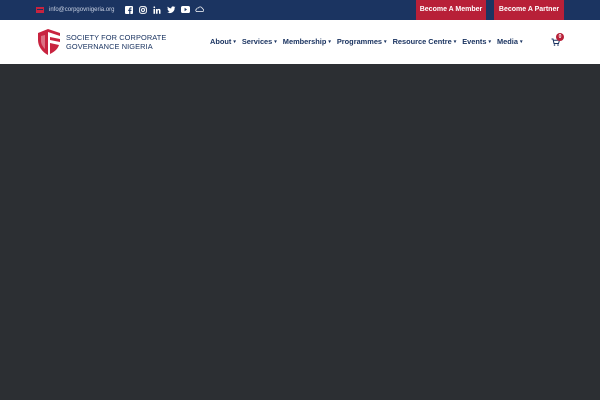 Image resolution: width=600 pixels, height=400 pixels. What do you see at coordinates (422, 41) in the screenshot?
I see `nav-label: Resource Centre` at bounding box center [422, 41].